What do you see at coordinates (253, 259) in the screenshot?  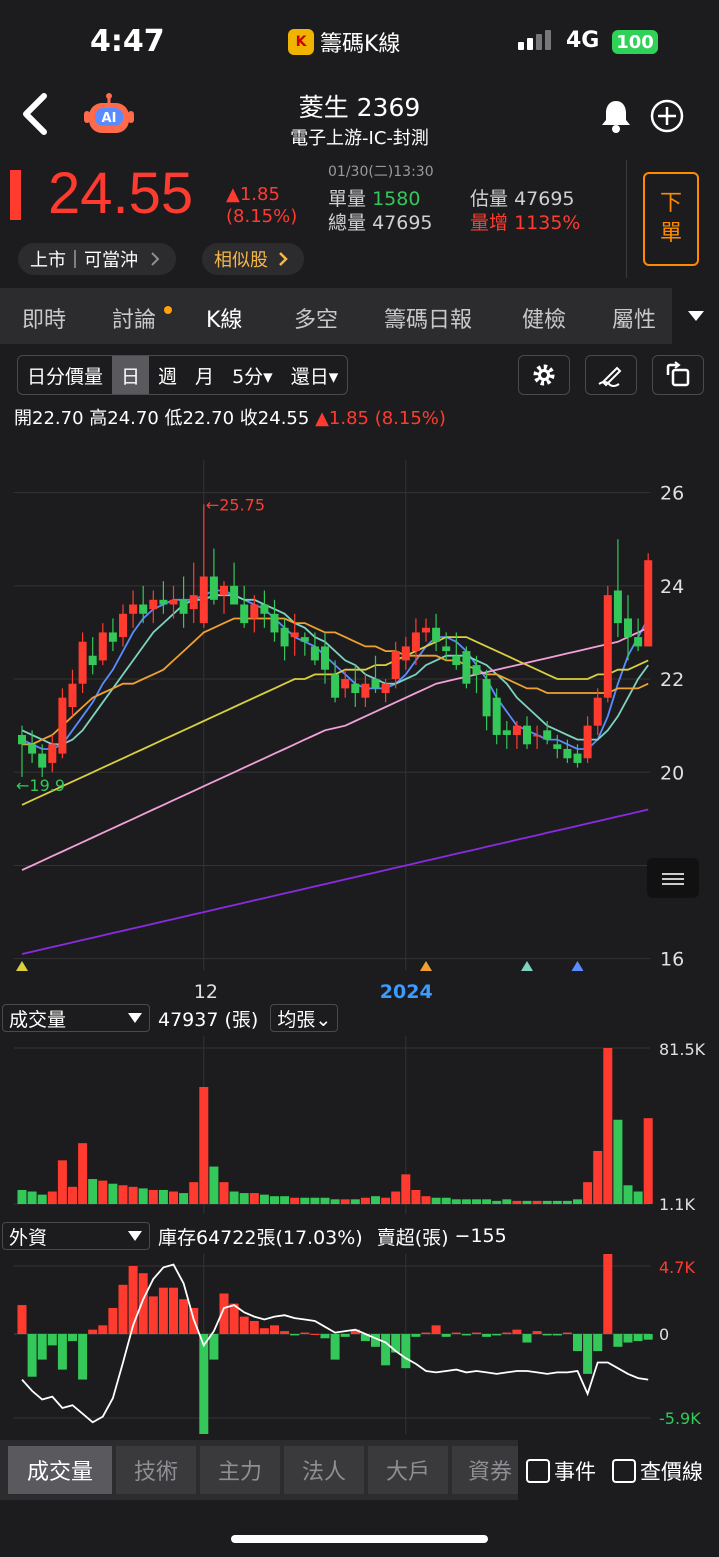 I see `similar-stocks-pill: 相似股` at bounding box center [253, 259].